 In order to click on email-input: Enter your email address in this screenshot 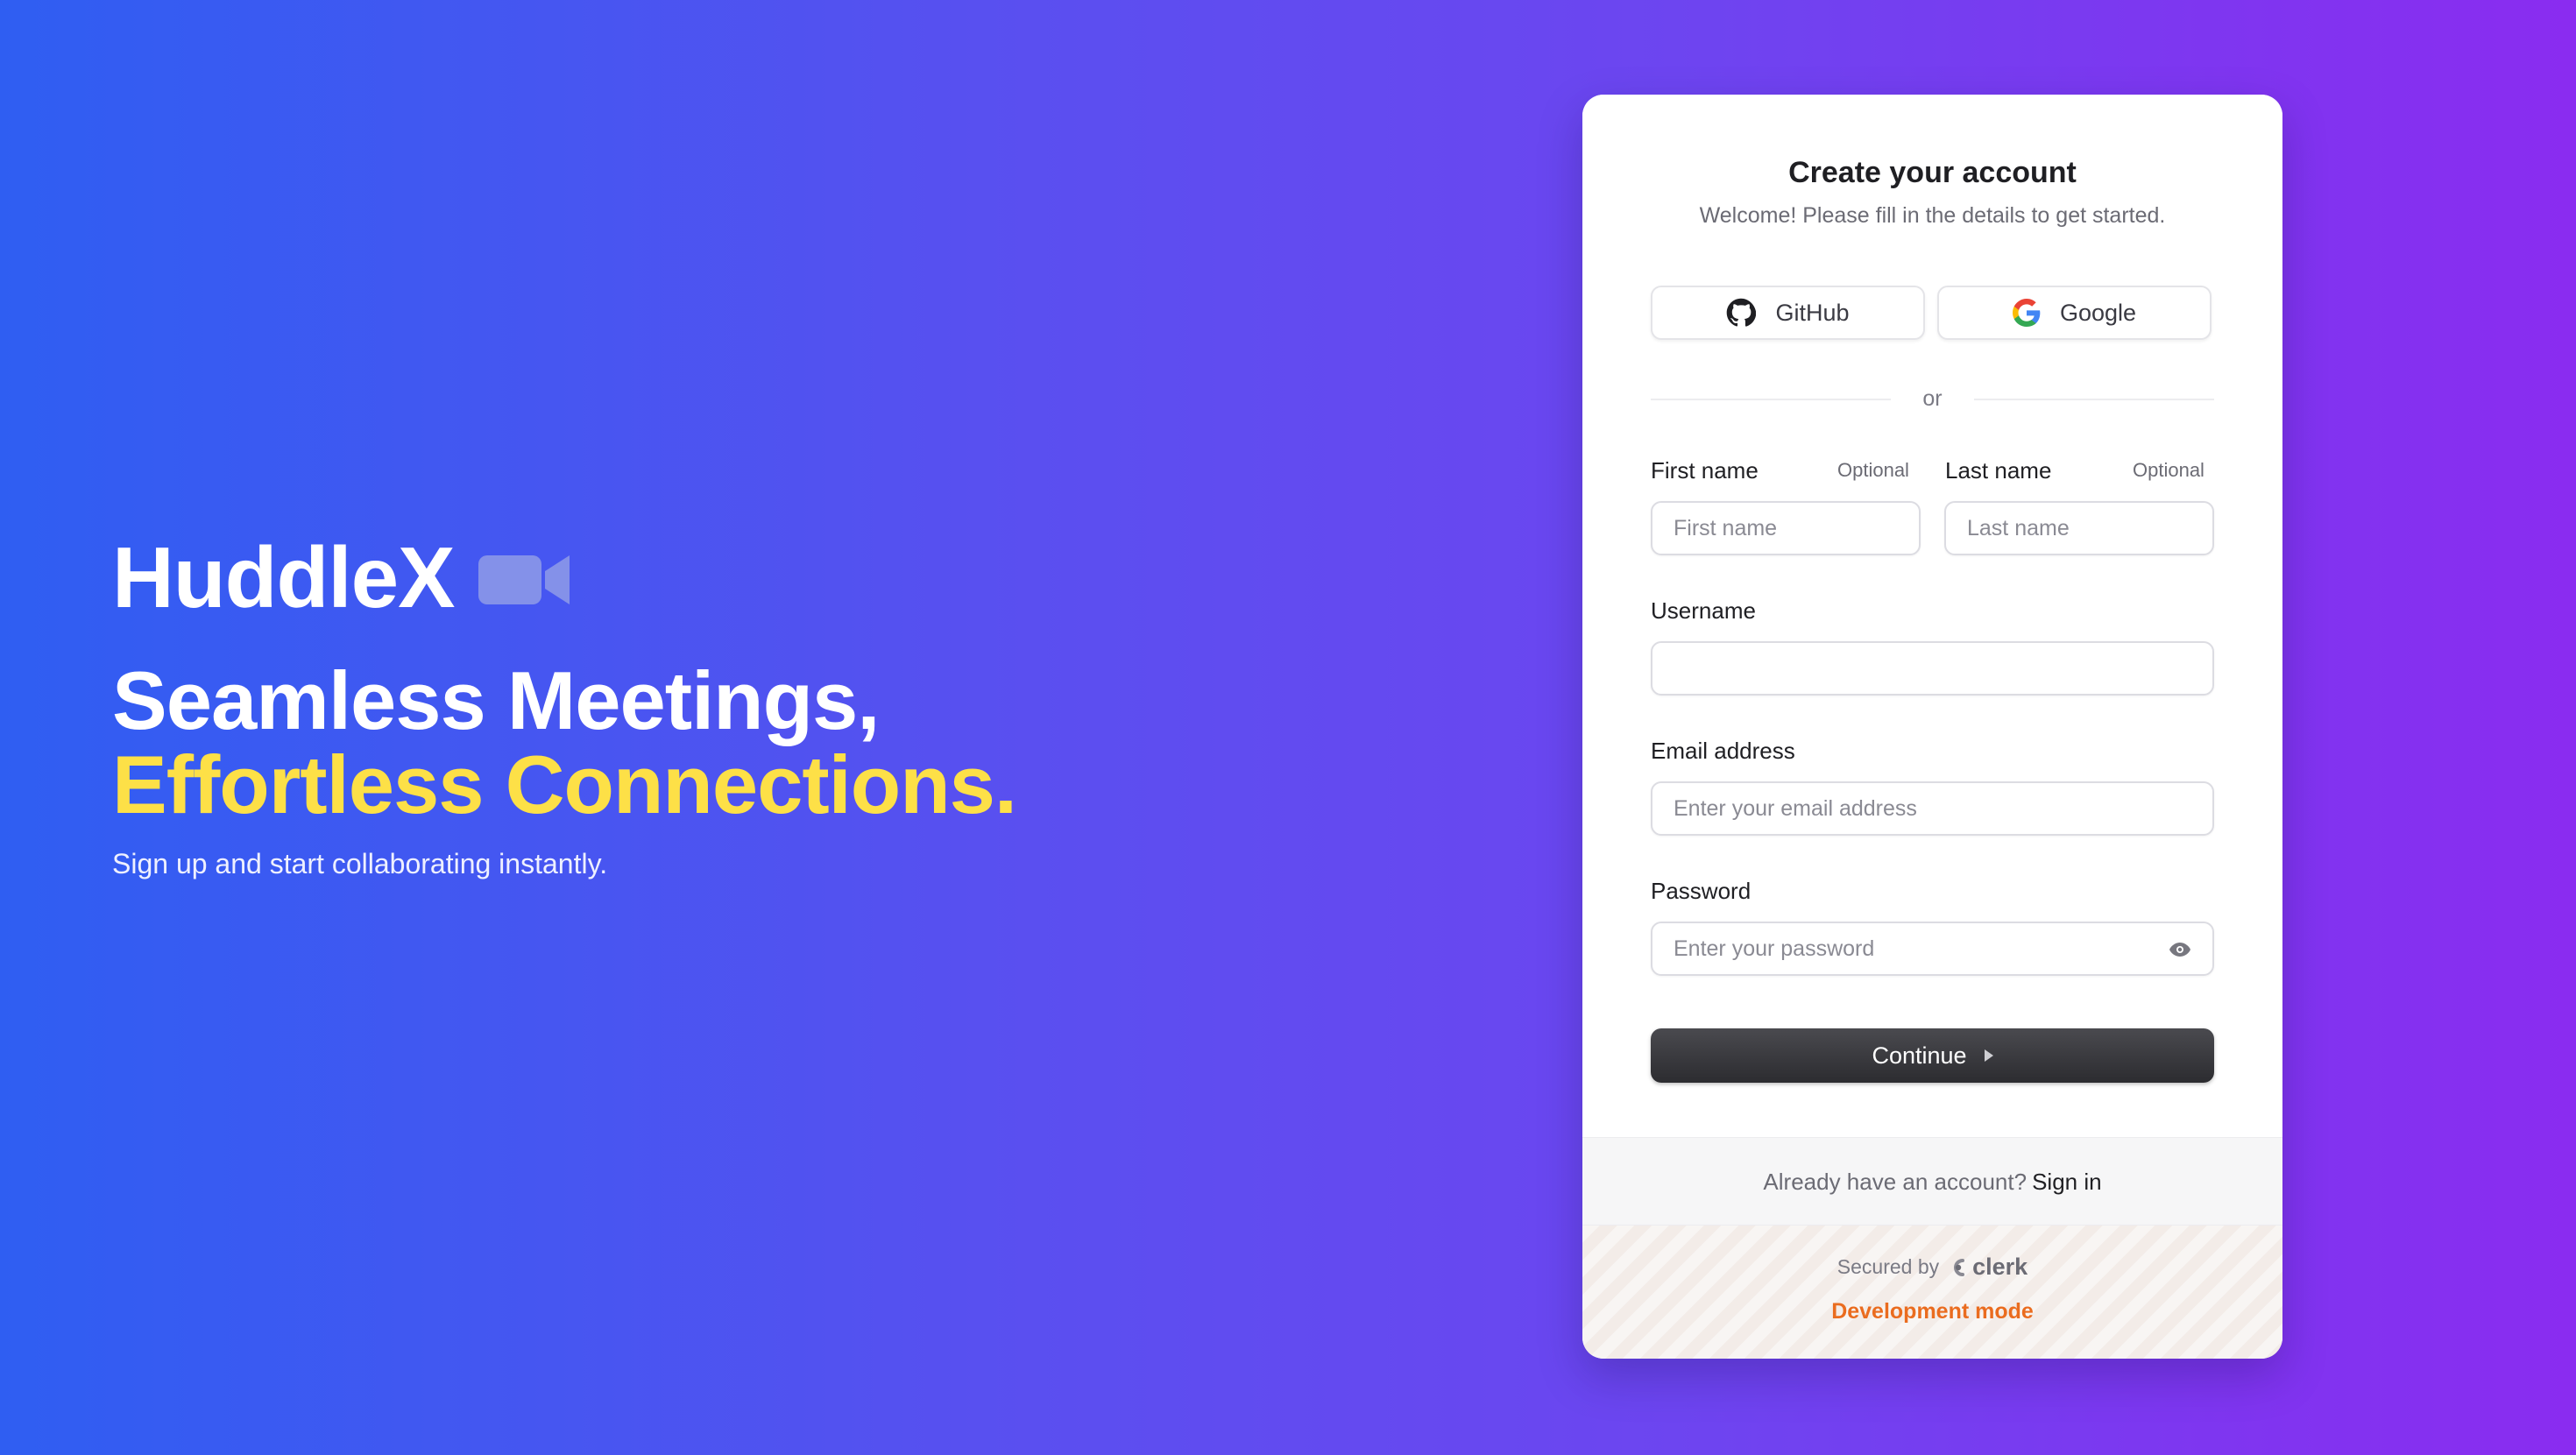, I will do `click(1932, 808)`.